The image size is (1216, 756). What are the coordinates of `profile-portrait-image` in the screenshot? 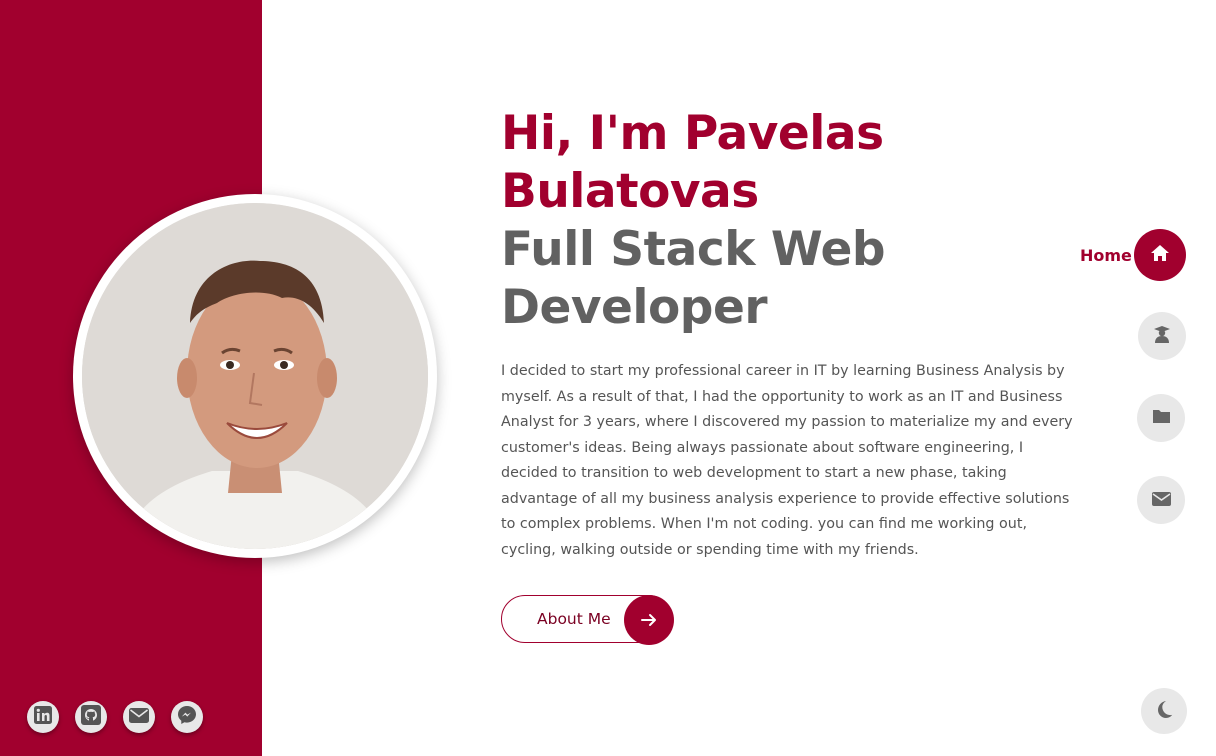 It's located at (255, 376).